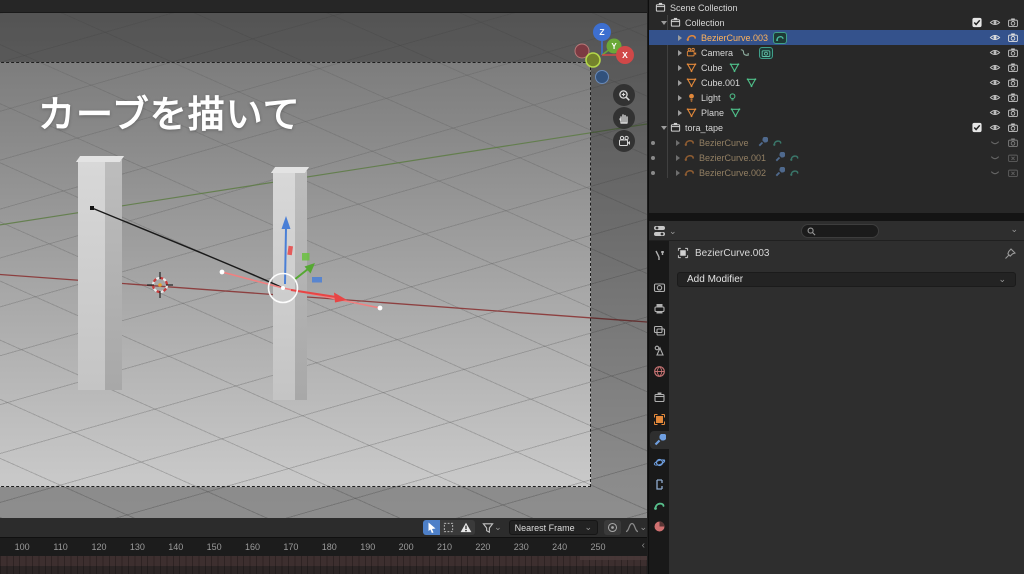 Image resolution: width=1024 pixels, height=574 pixels. Describe the element at coordinates (732, 98) in the screenshot. I see `light-data-badge` at that location.